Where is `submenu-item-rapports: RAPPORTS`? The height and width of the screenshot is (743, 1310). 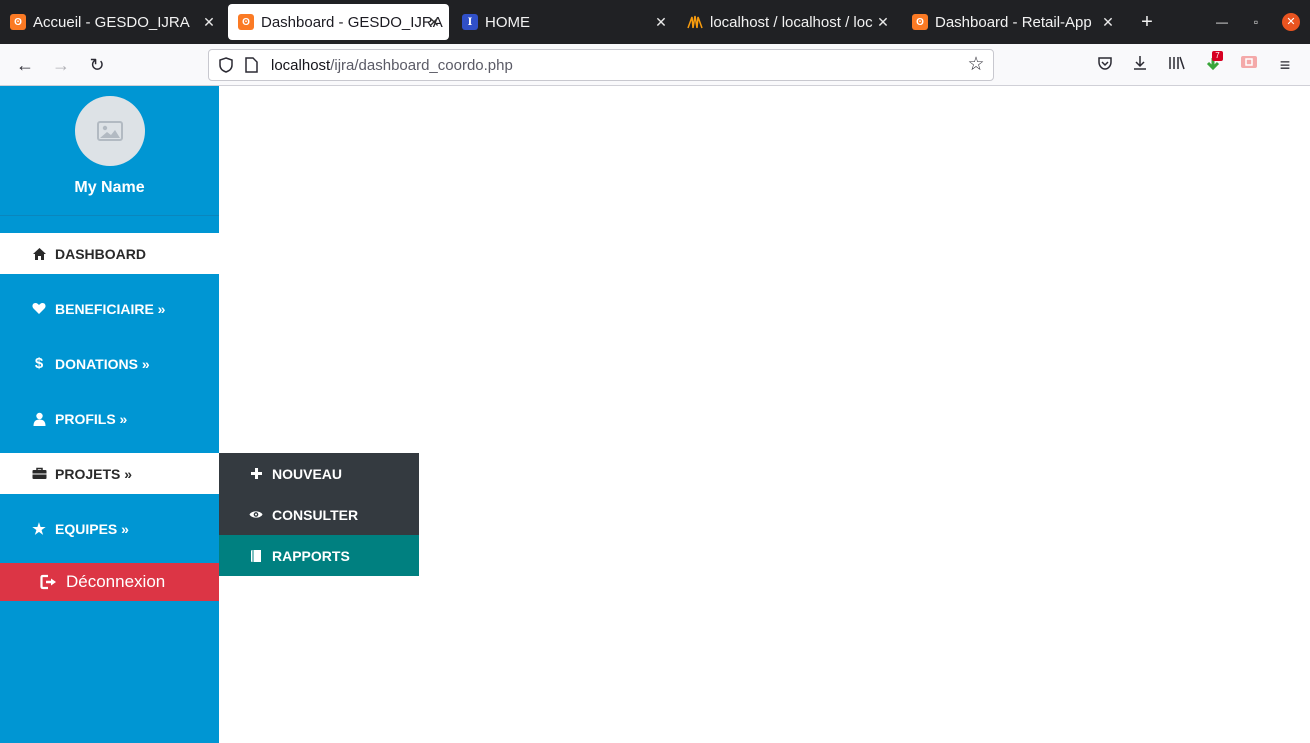 submenu-item-rapports: RAPPORTS is located at coordinates (319, 555).